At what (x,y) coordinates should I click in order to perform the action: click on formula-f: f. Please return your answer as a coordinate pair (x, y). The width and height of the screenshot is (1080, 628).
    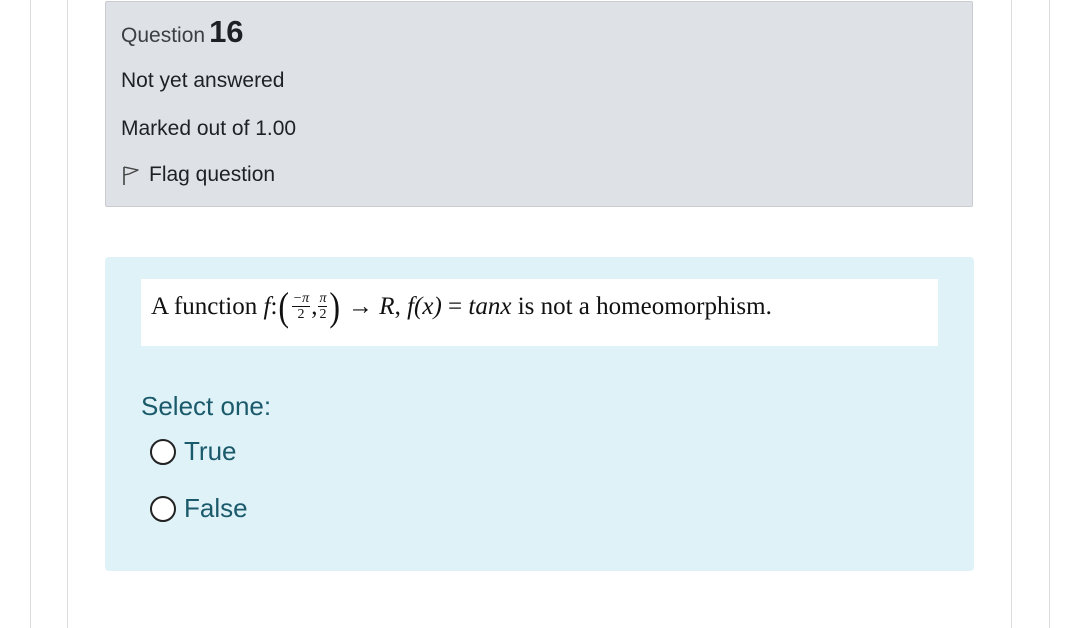
    Looking at the image, I should click on (267, 306).